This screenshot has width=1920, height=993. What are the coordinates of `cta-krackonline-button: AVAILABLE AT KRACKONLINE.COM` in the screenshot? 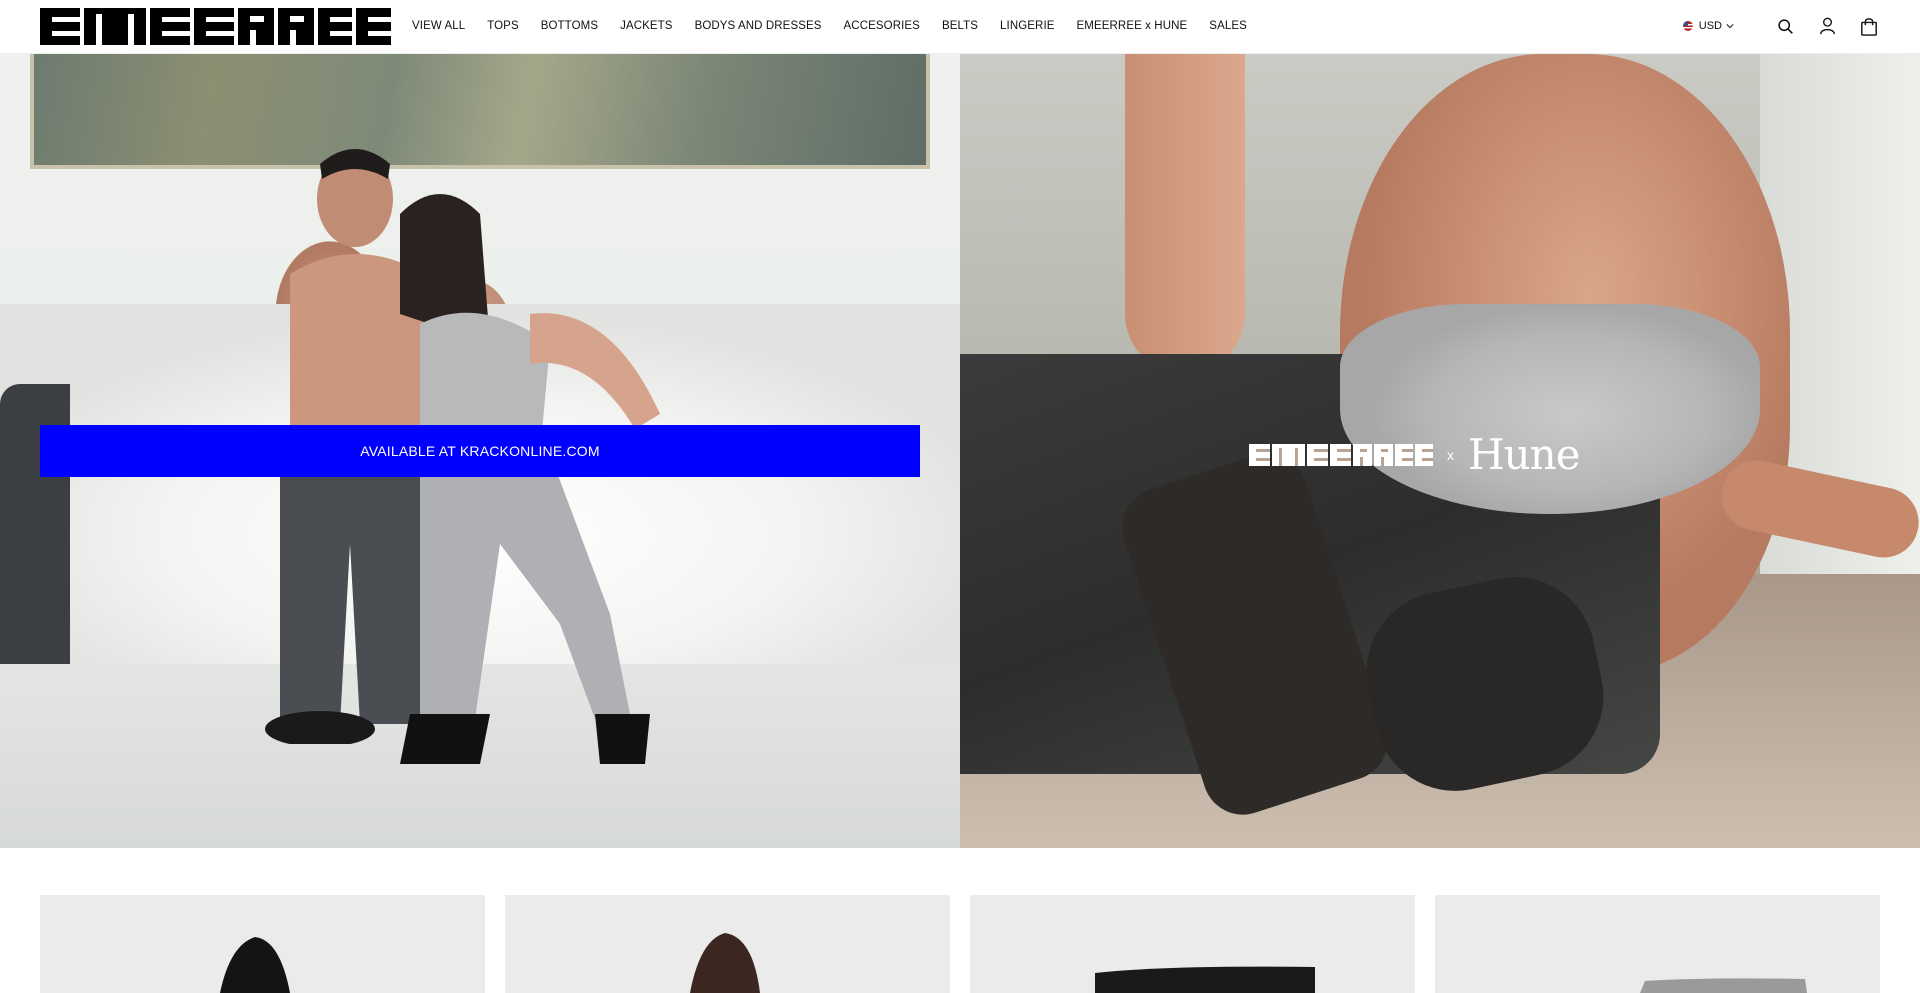 It's located at (480, 451).